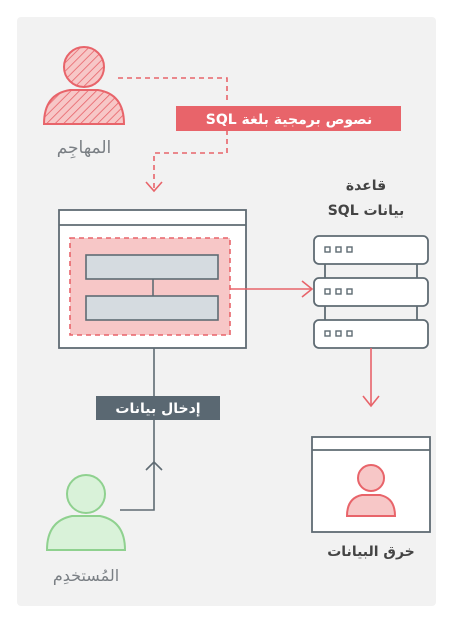 The width and height of the screenshot is (453, 623). I want to click on user-label: المُستخدِم, so click(86, 575).